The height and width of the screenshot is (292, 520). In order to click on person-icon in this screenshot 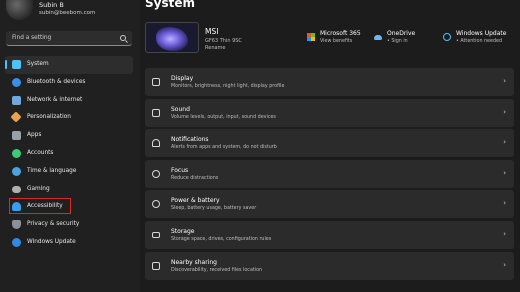, I will do `click(16, 153)`.